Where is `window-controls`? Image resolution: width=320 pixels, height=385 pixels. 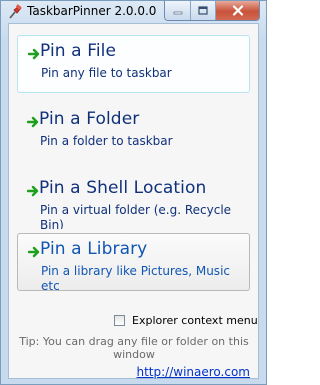
window-controls is located at coordinates (212, 11).